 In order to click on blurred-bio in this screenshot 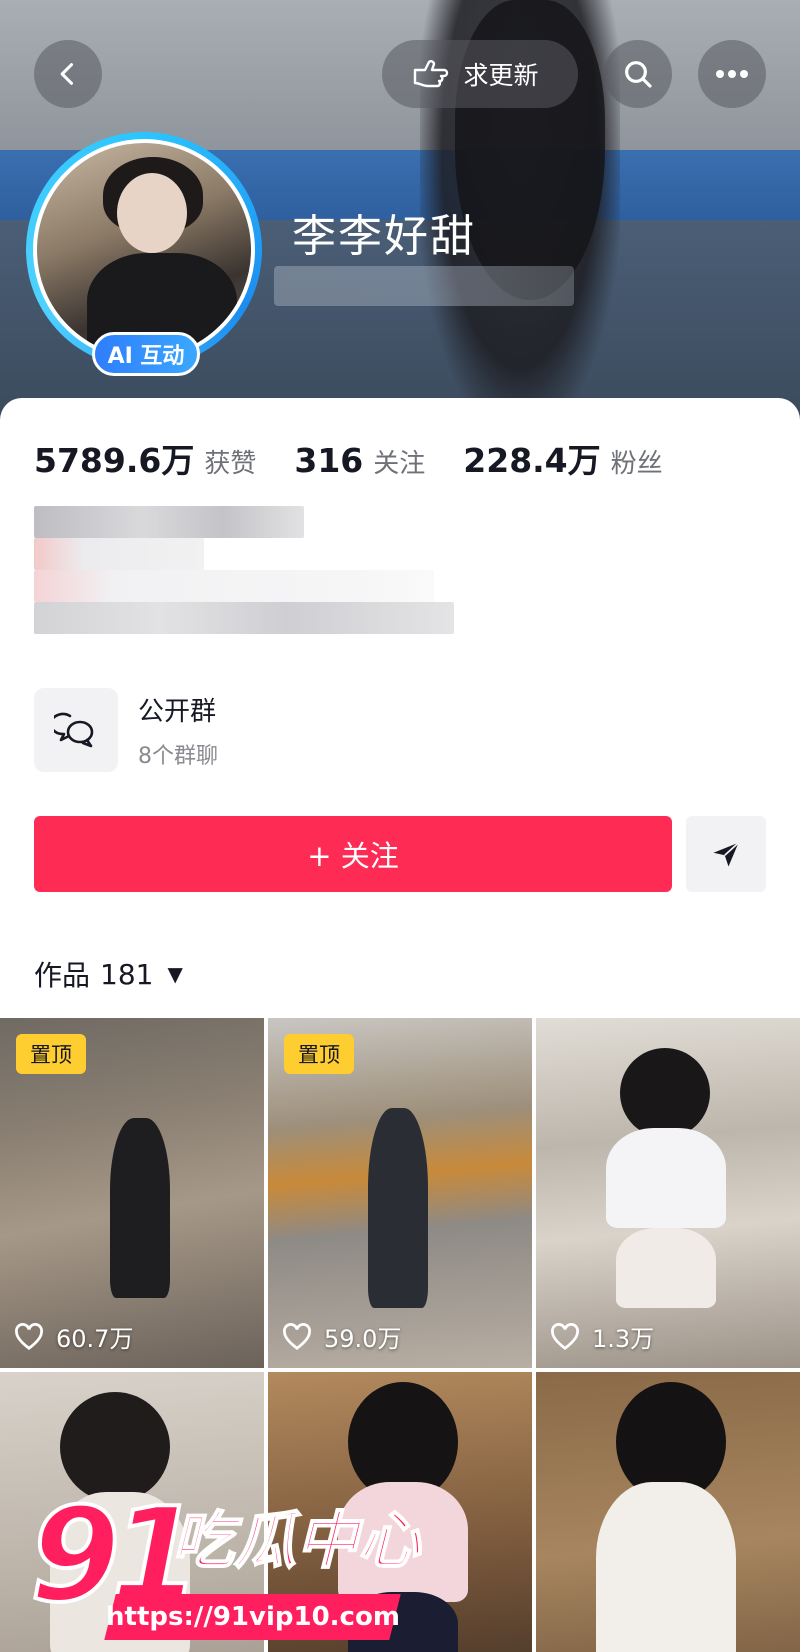, I will do `click(254, 581)`.